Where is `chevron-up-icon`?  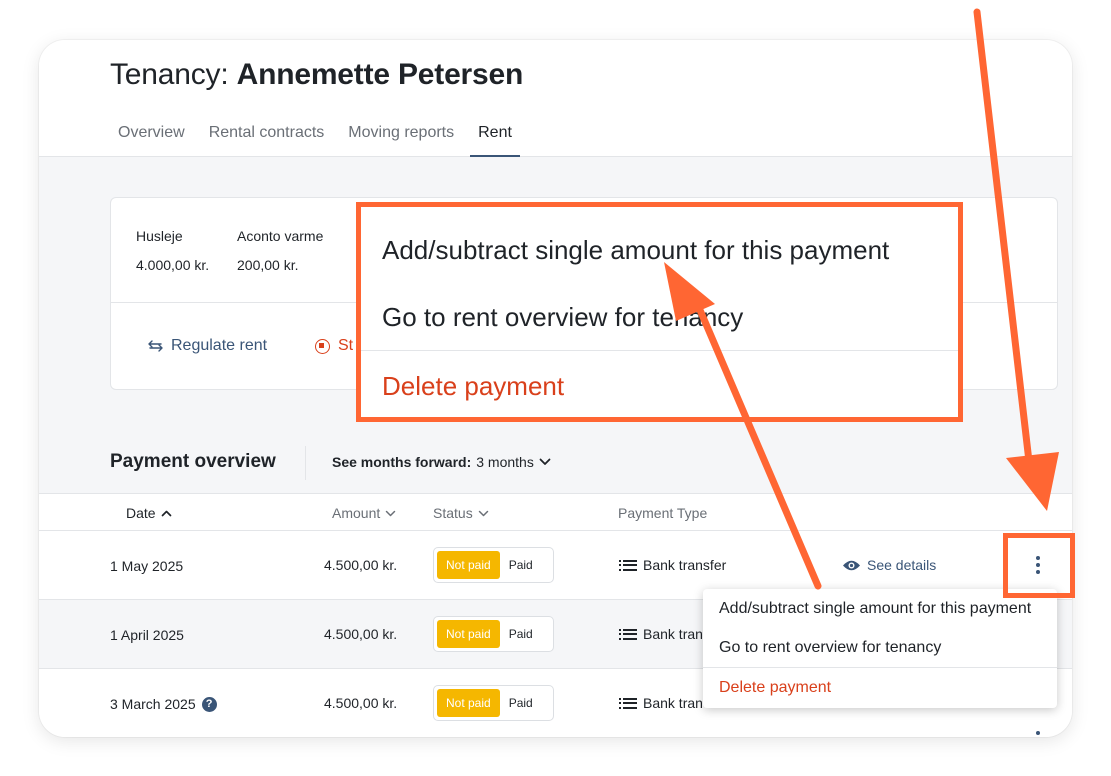 chevron-up-icon is located at coordinates (166, 513).